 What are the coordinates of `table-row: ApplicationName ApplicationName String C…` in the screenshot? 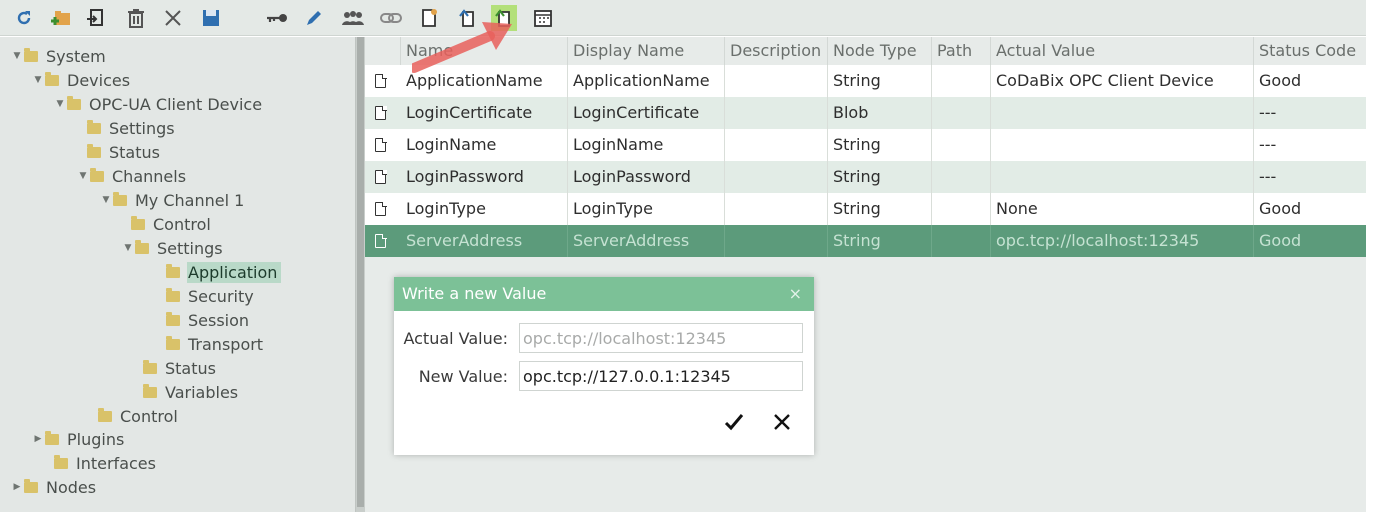 It's located at (865, 81).